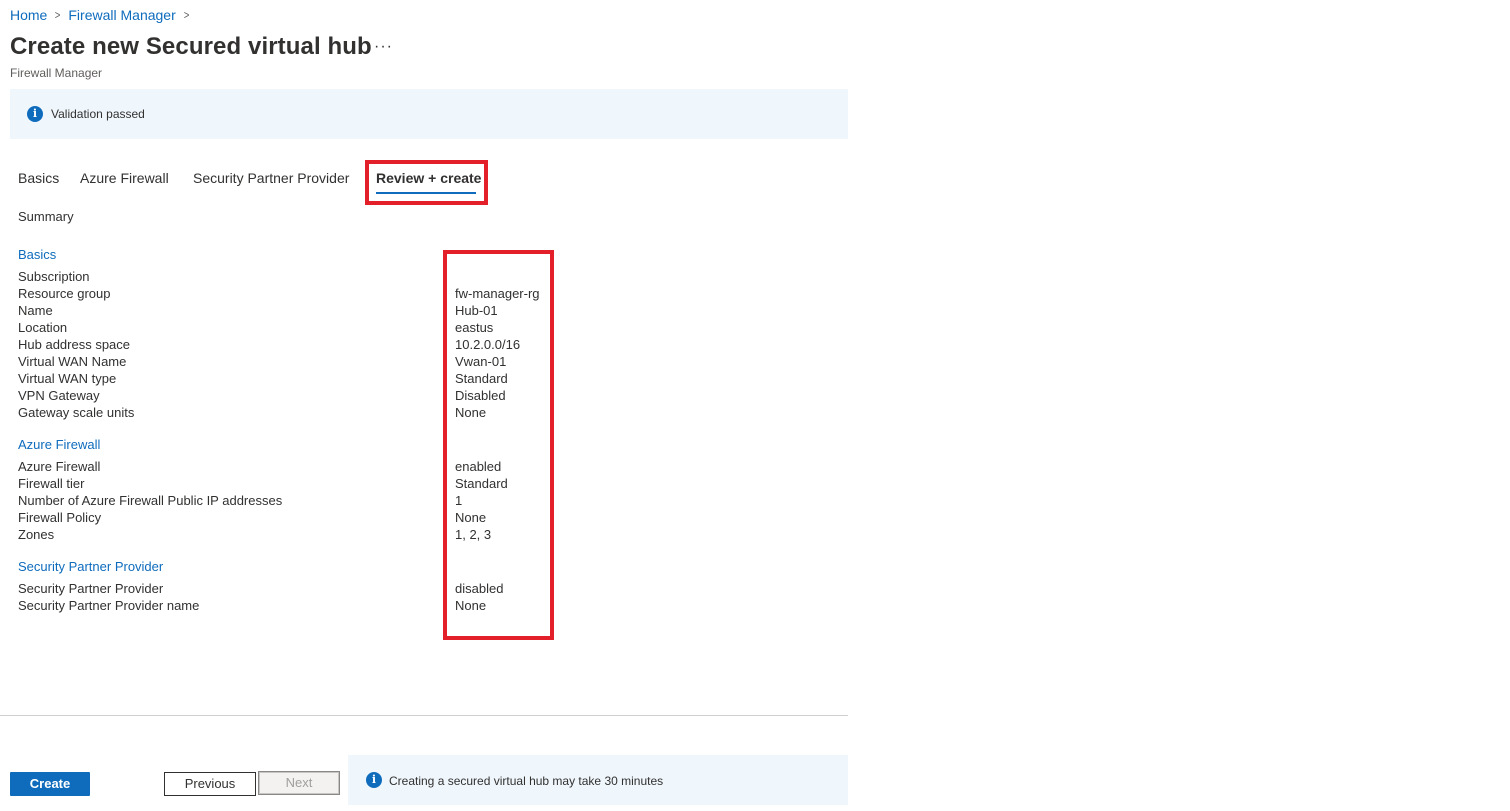 Image resolution: width=1510 pixels, height=811 pixels. Describe the element at coordinates (299, 783) in the screenshot. I see `next-button: Next` at that location.